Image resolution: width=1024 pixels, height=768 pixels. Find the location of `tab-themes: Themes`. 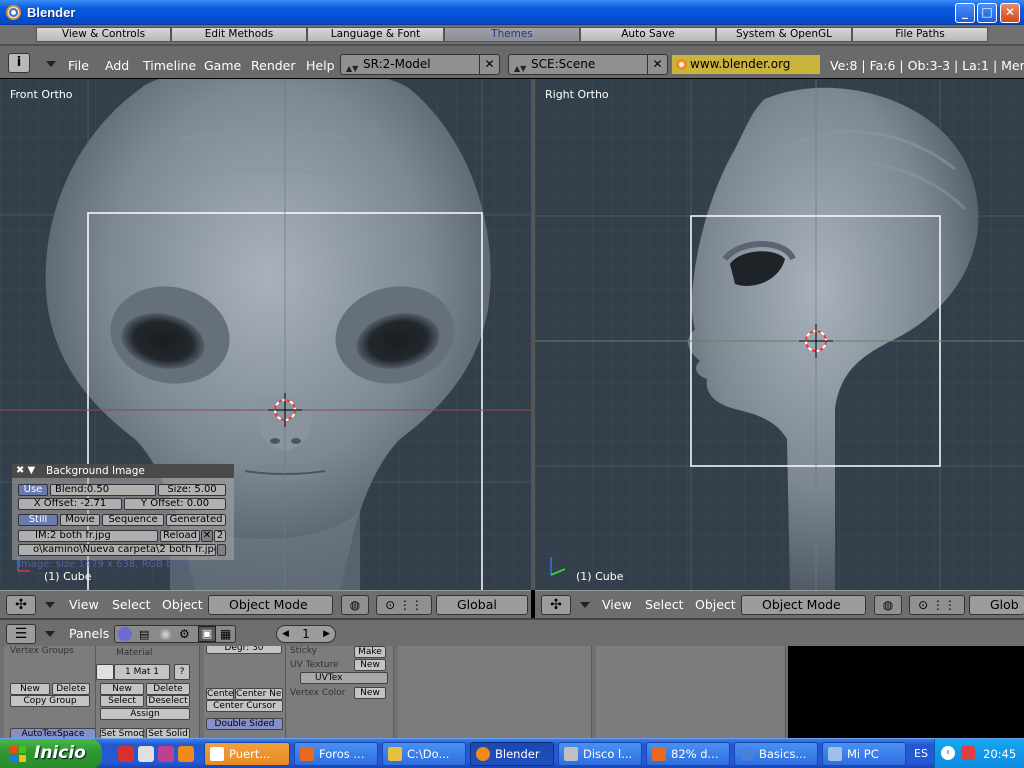

tab-themes: Themes is located at coordinates (512, 34).